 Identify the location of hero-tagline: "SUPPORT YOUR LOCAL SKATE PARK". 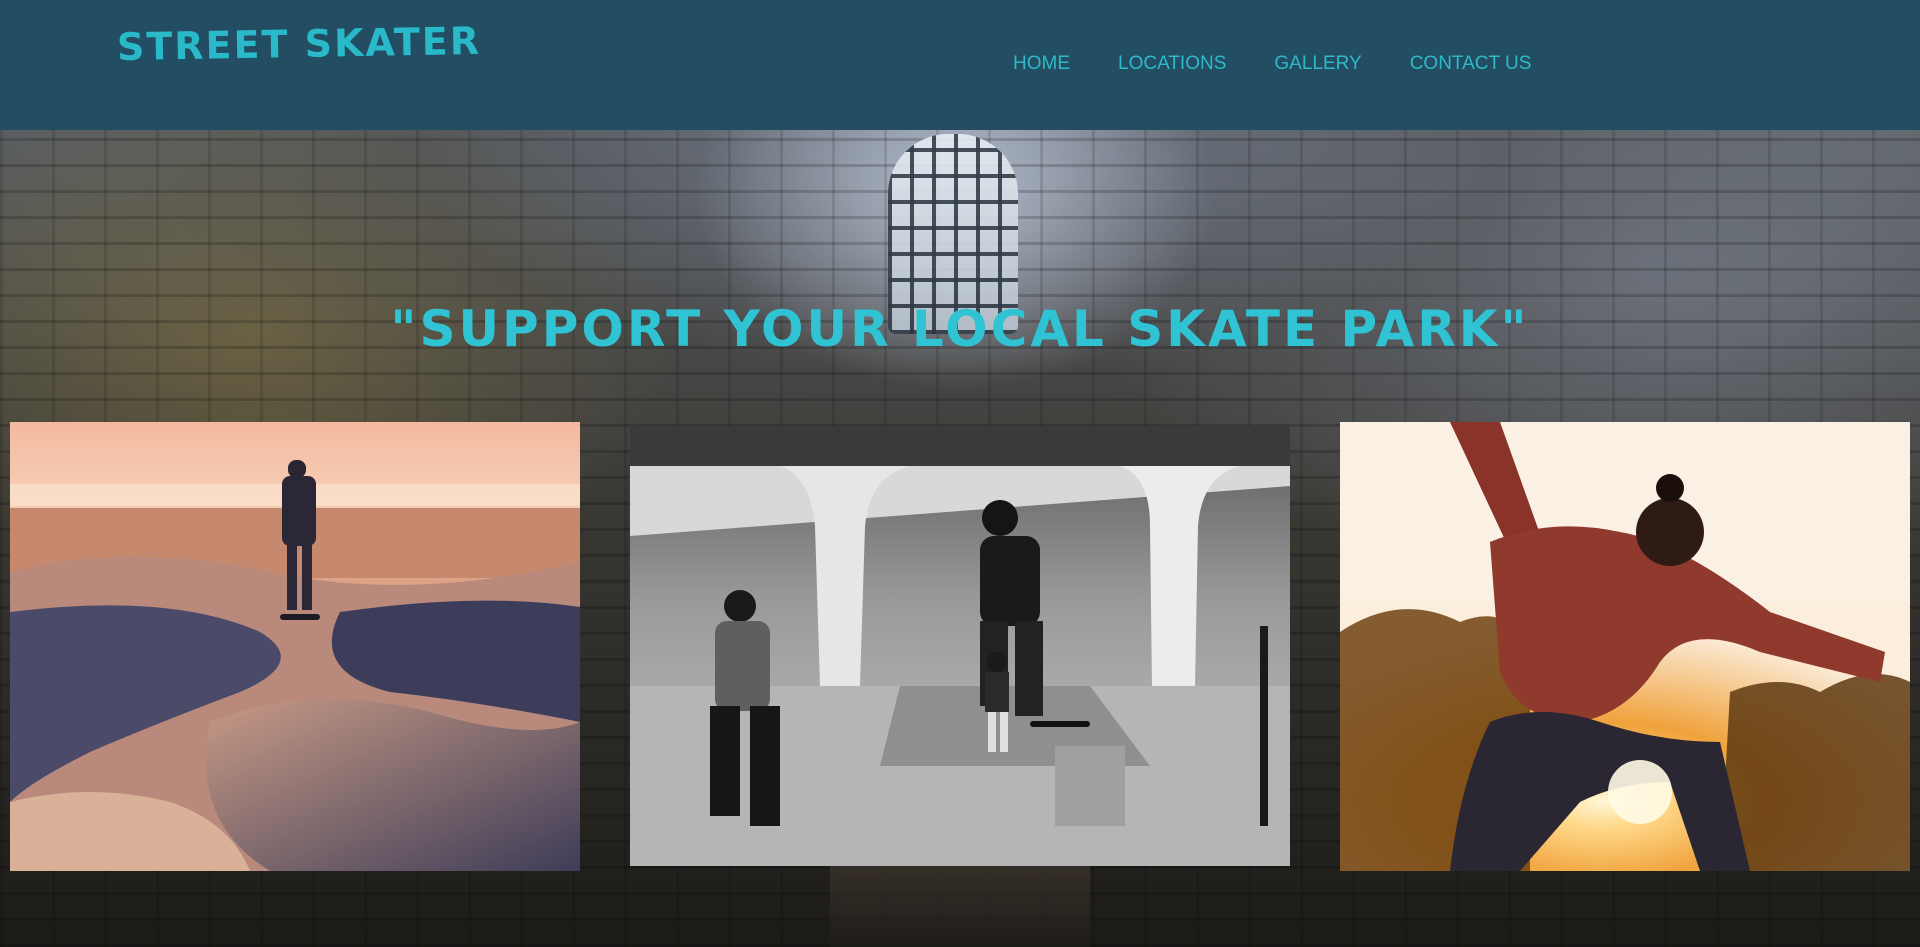
(960, 329).